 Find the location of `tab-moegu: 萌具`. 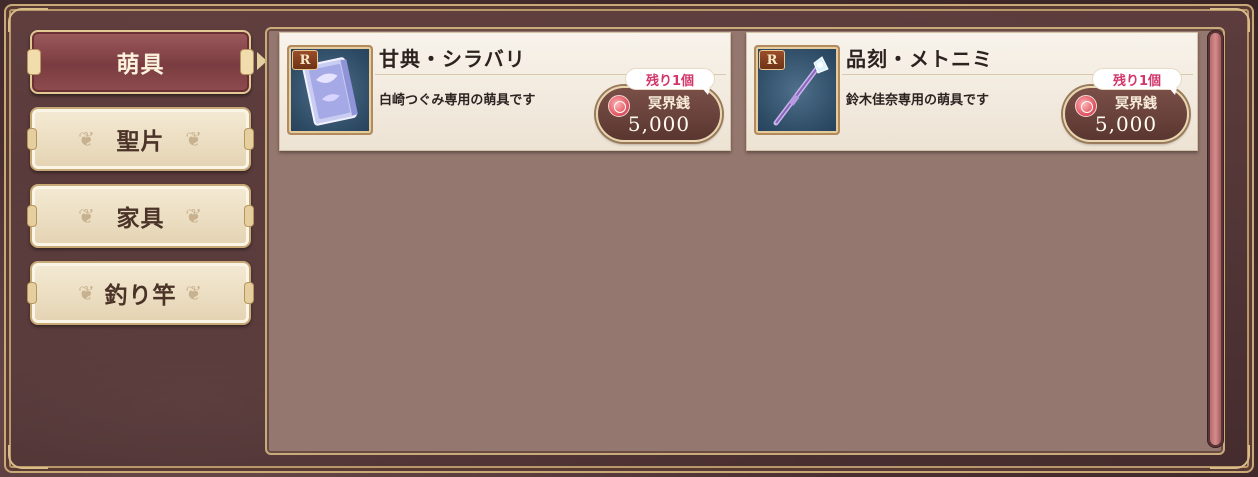

tab-moegu: 萌具 is located at coordinates (140, 62).